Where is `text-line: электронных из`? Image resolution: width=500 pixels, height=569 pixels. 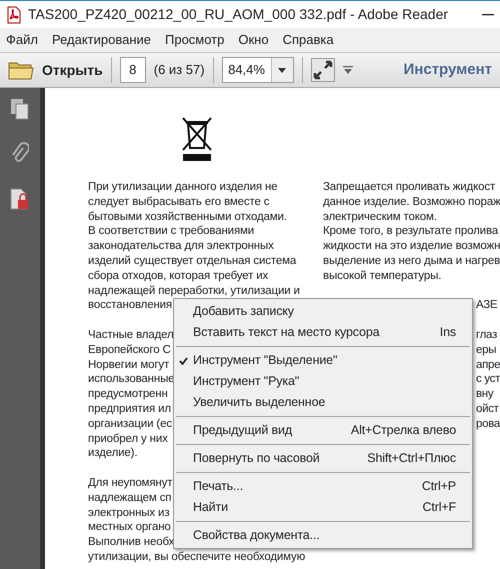
text-line: электронных из is located at coordinates (129, 513).